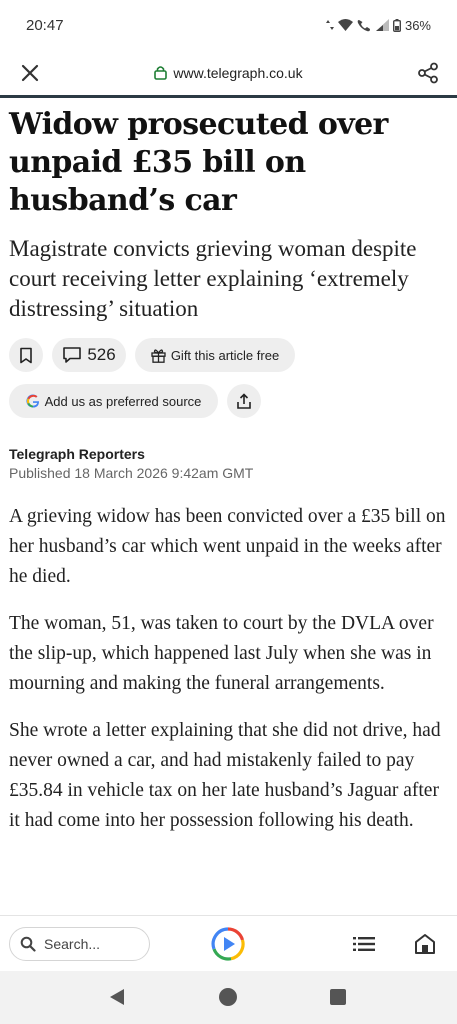  Describe the element at coordinates (396, 25) in the screenshot. I see `battery-icon` at that location.